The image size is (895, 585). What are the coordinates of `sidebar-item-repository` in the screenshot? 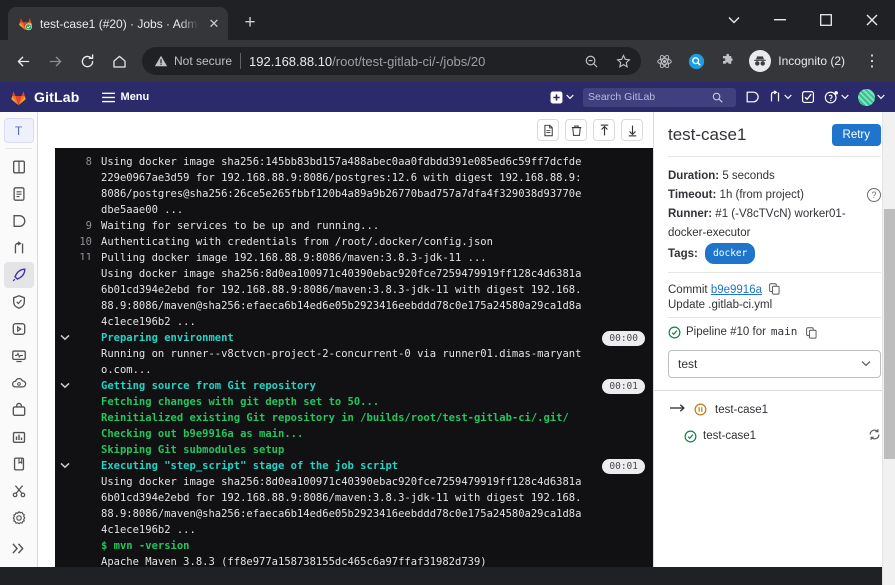 It's located at (19, 194).